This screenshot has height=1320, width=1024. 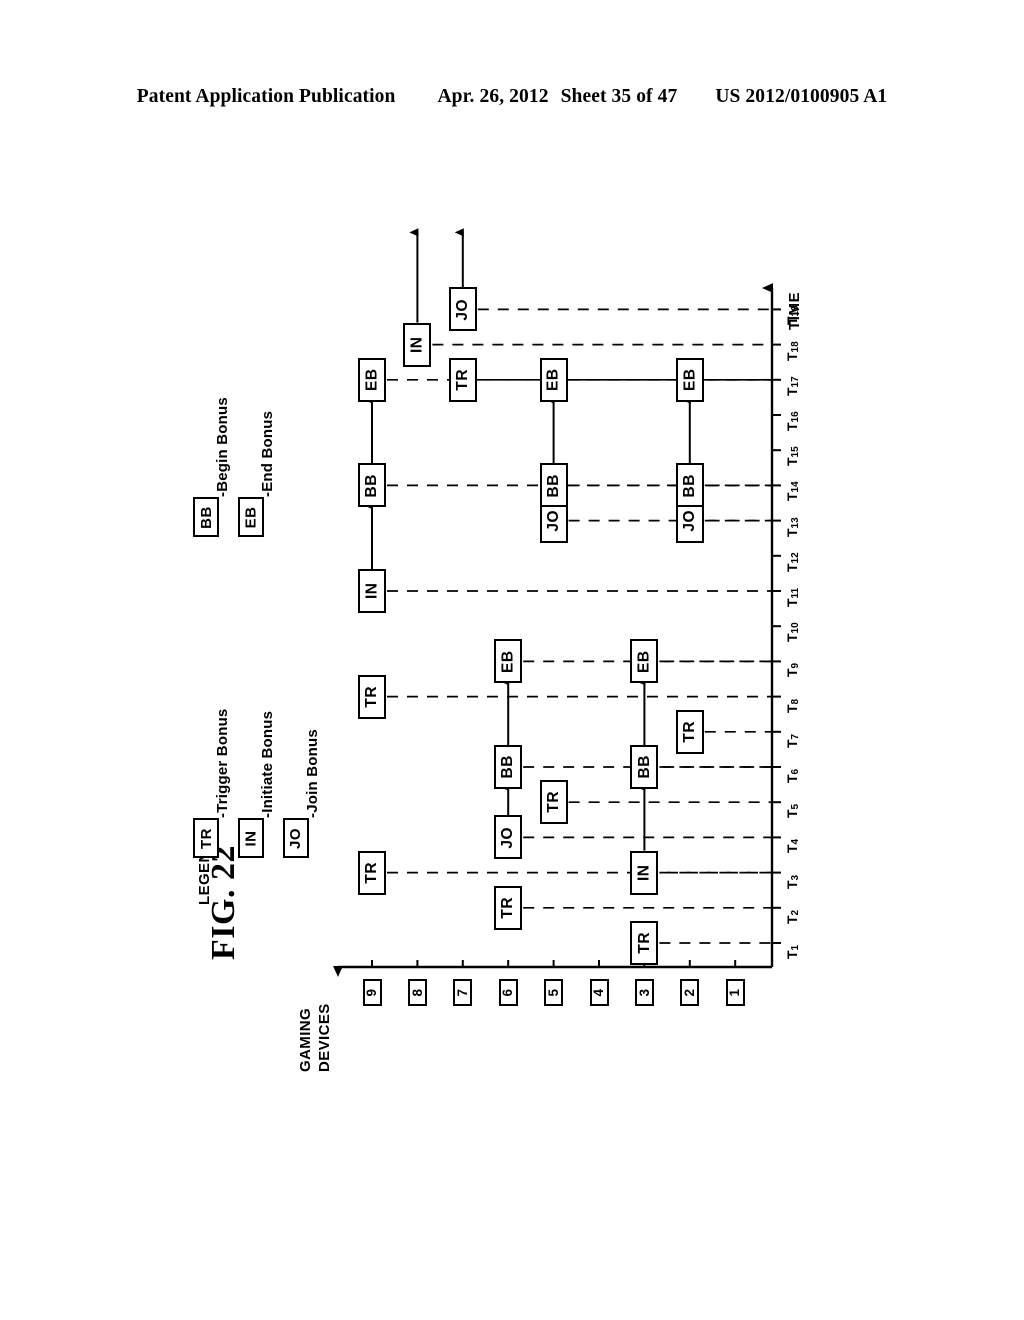 What do you see at coordinates (795, 593) in the screenshot?
I see `time-label-index: 11` at bounding box center [795, 593].